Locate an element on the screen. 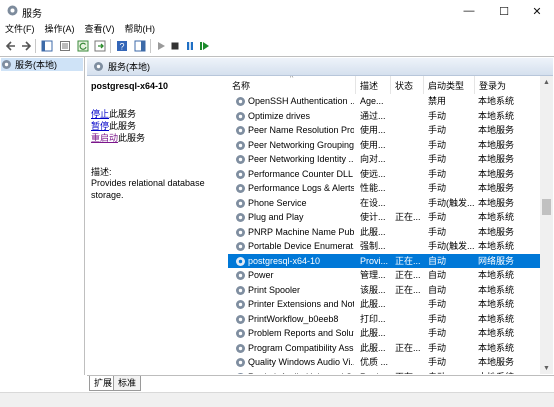  stop-service-icon is located at coordinates (174, 45).